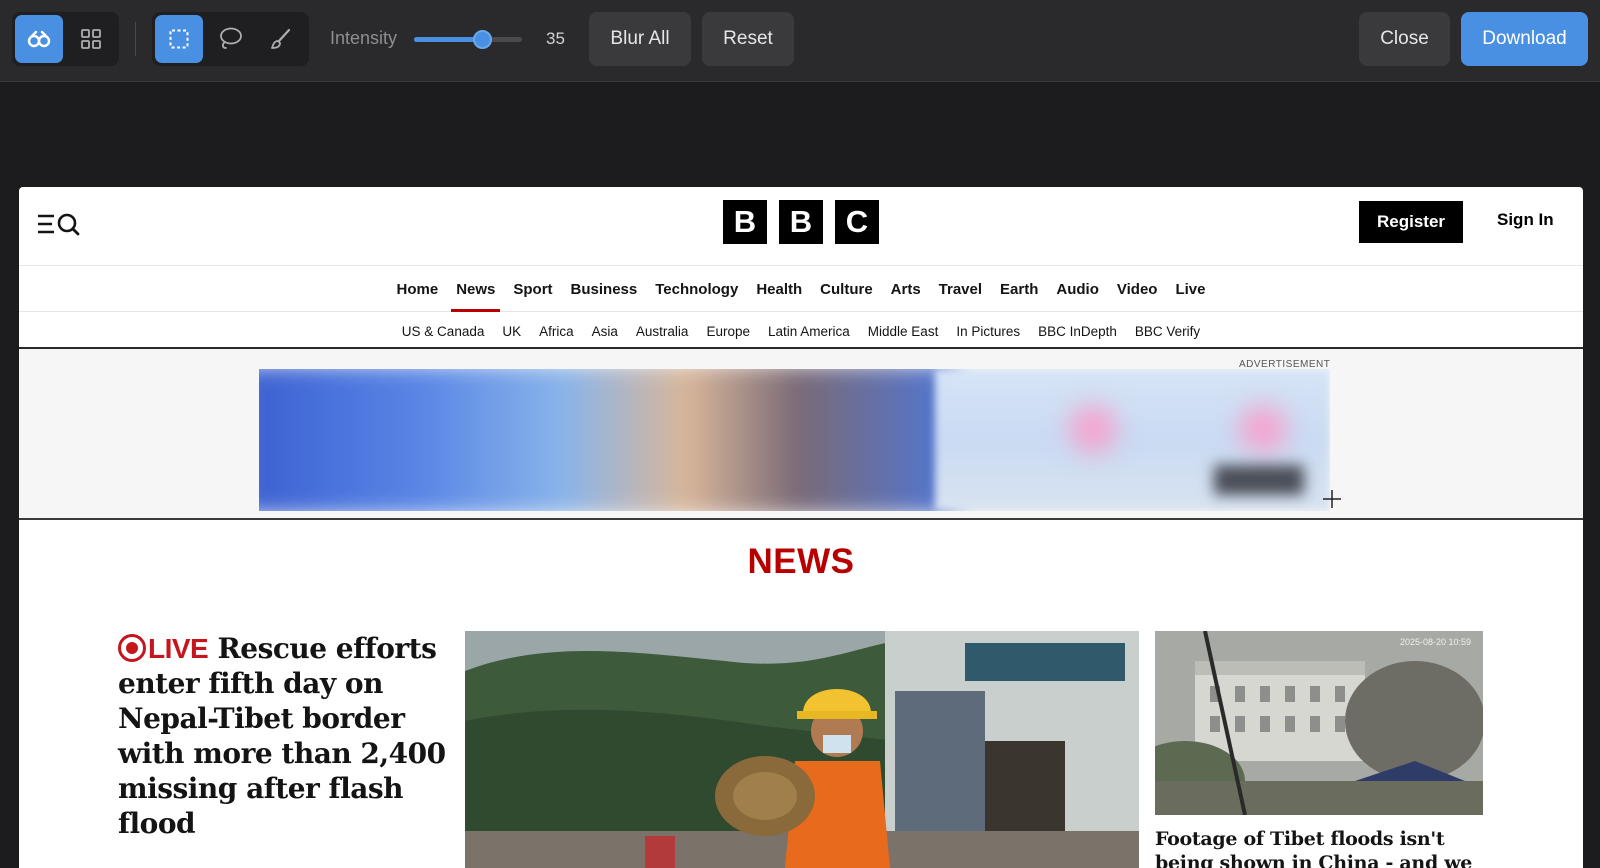  What do you see at coordinates (59, 224) in the screenshot?
I see `menu-search-icon` at bounding box center [59, 224].